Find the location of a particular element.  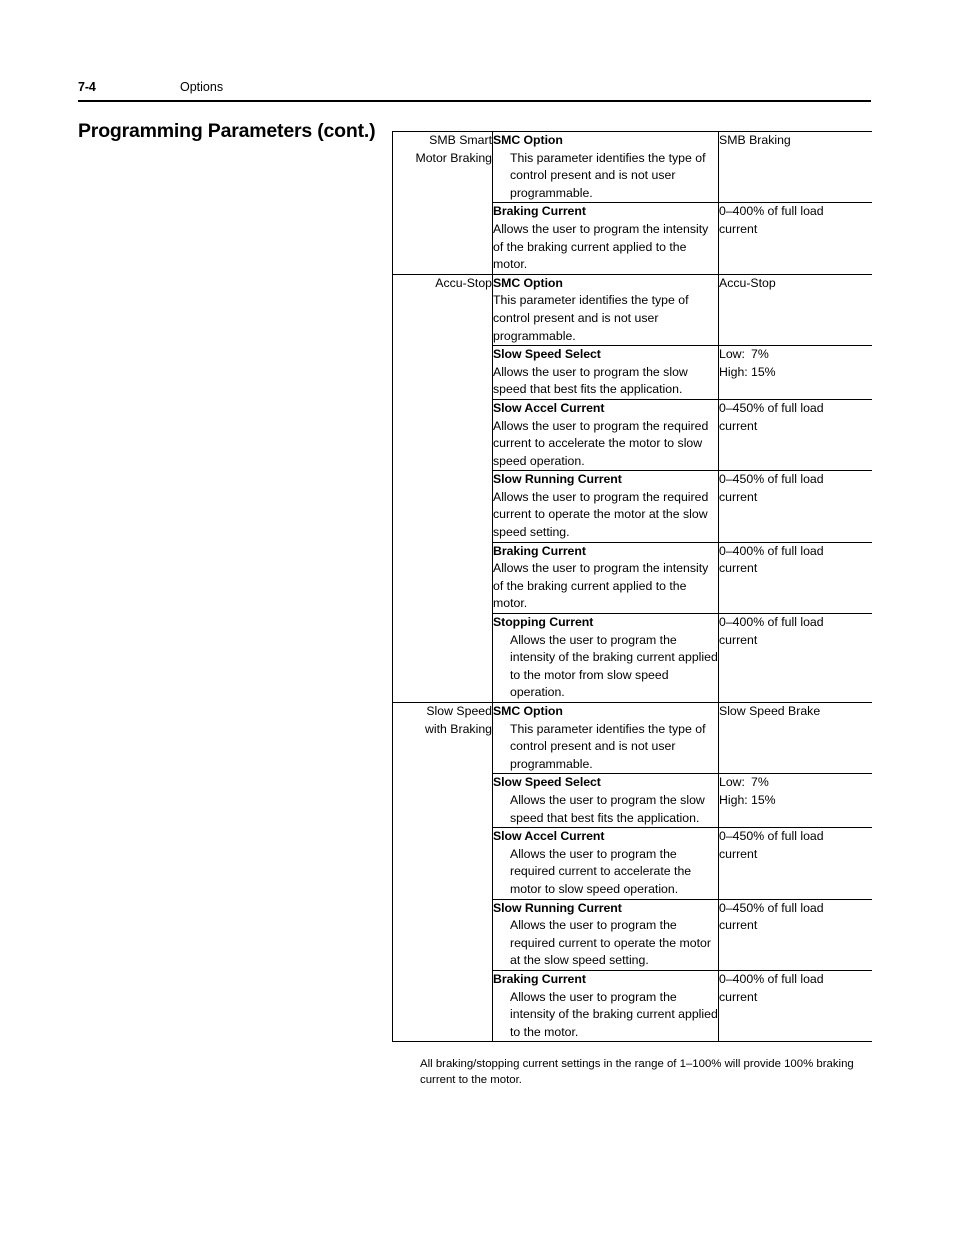

parameter-name: Stopping Current is located at coordinates (543, 622).